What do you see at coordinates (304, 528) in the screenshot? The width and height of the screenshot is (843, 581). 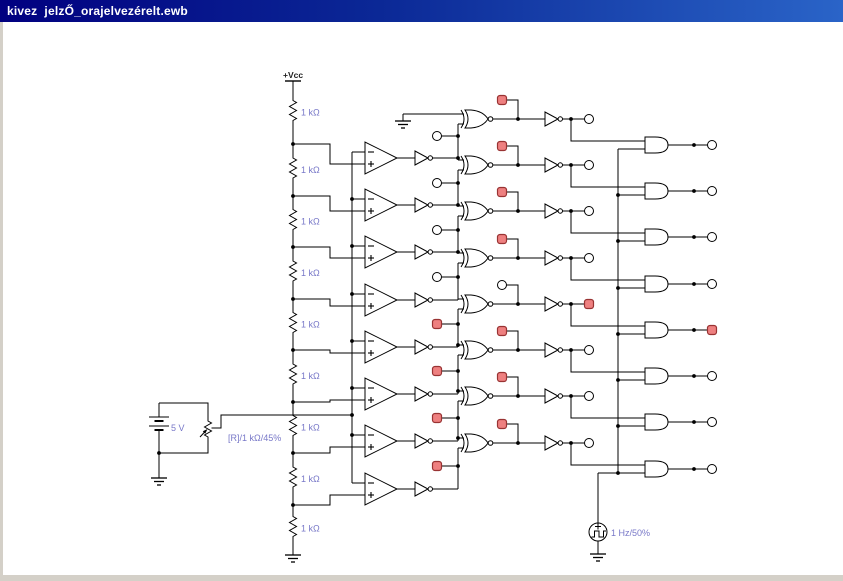 I see `resistor-9: 1 kΩ` at bounding box center [304, 528].